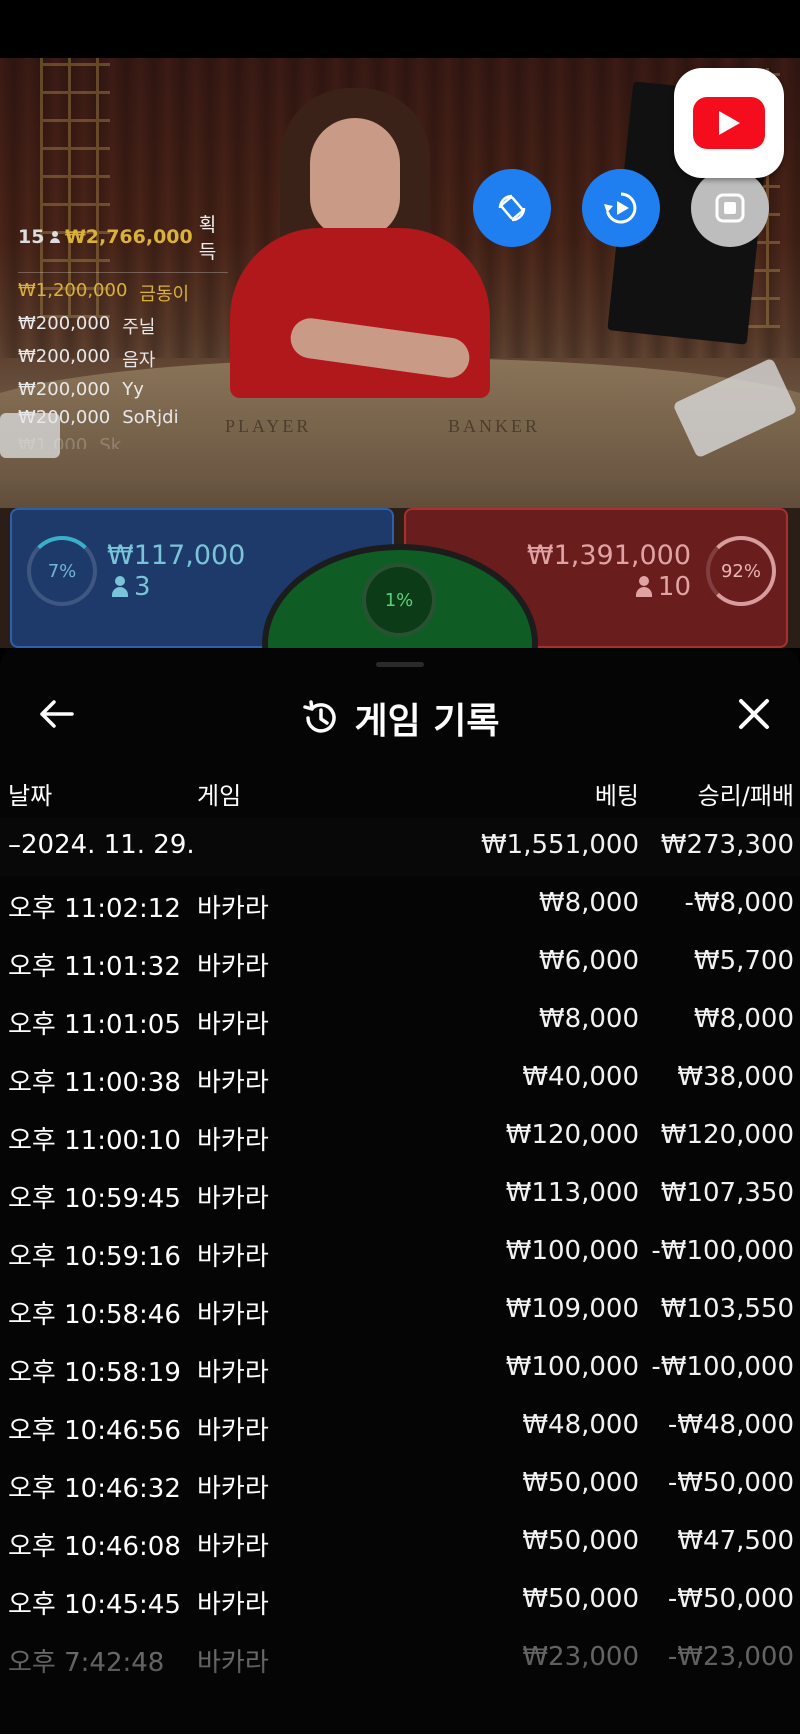 The width and height of the screenshot is (800, 1734). Describe the element at coordinates (400, 1253) in the screenshot. I see `table-row: 오후 10:59:16 바카라 ₩100,000 -₩100,000` at that location.